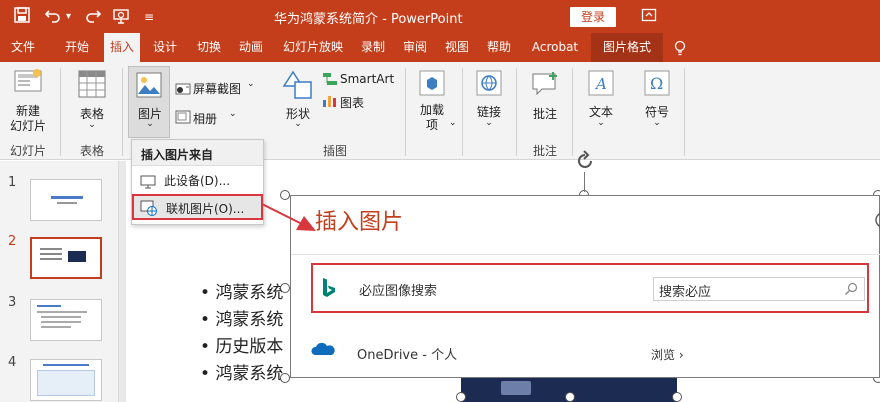 Image resolution: width=880 pixels, height=402 pixels. Describe the element at coordinates (68, 17) in the screenshot. I see `undo-dropdown-icon: ▾` at that location.